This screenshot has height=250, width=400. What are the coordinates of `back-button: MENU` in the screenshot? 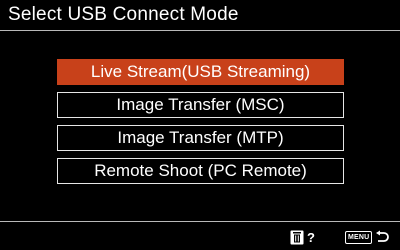 It's located at (367, 237).